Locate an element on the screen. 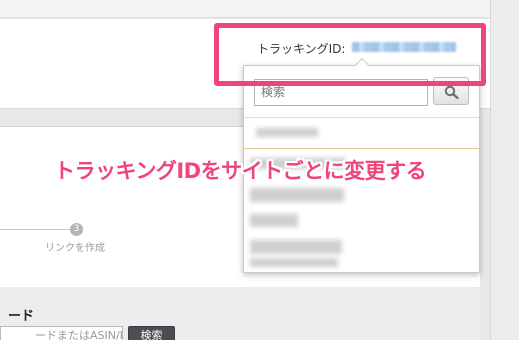 This screenshot has height=340, width=519. stepper-line is located at coordinates (35, 229).